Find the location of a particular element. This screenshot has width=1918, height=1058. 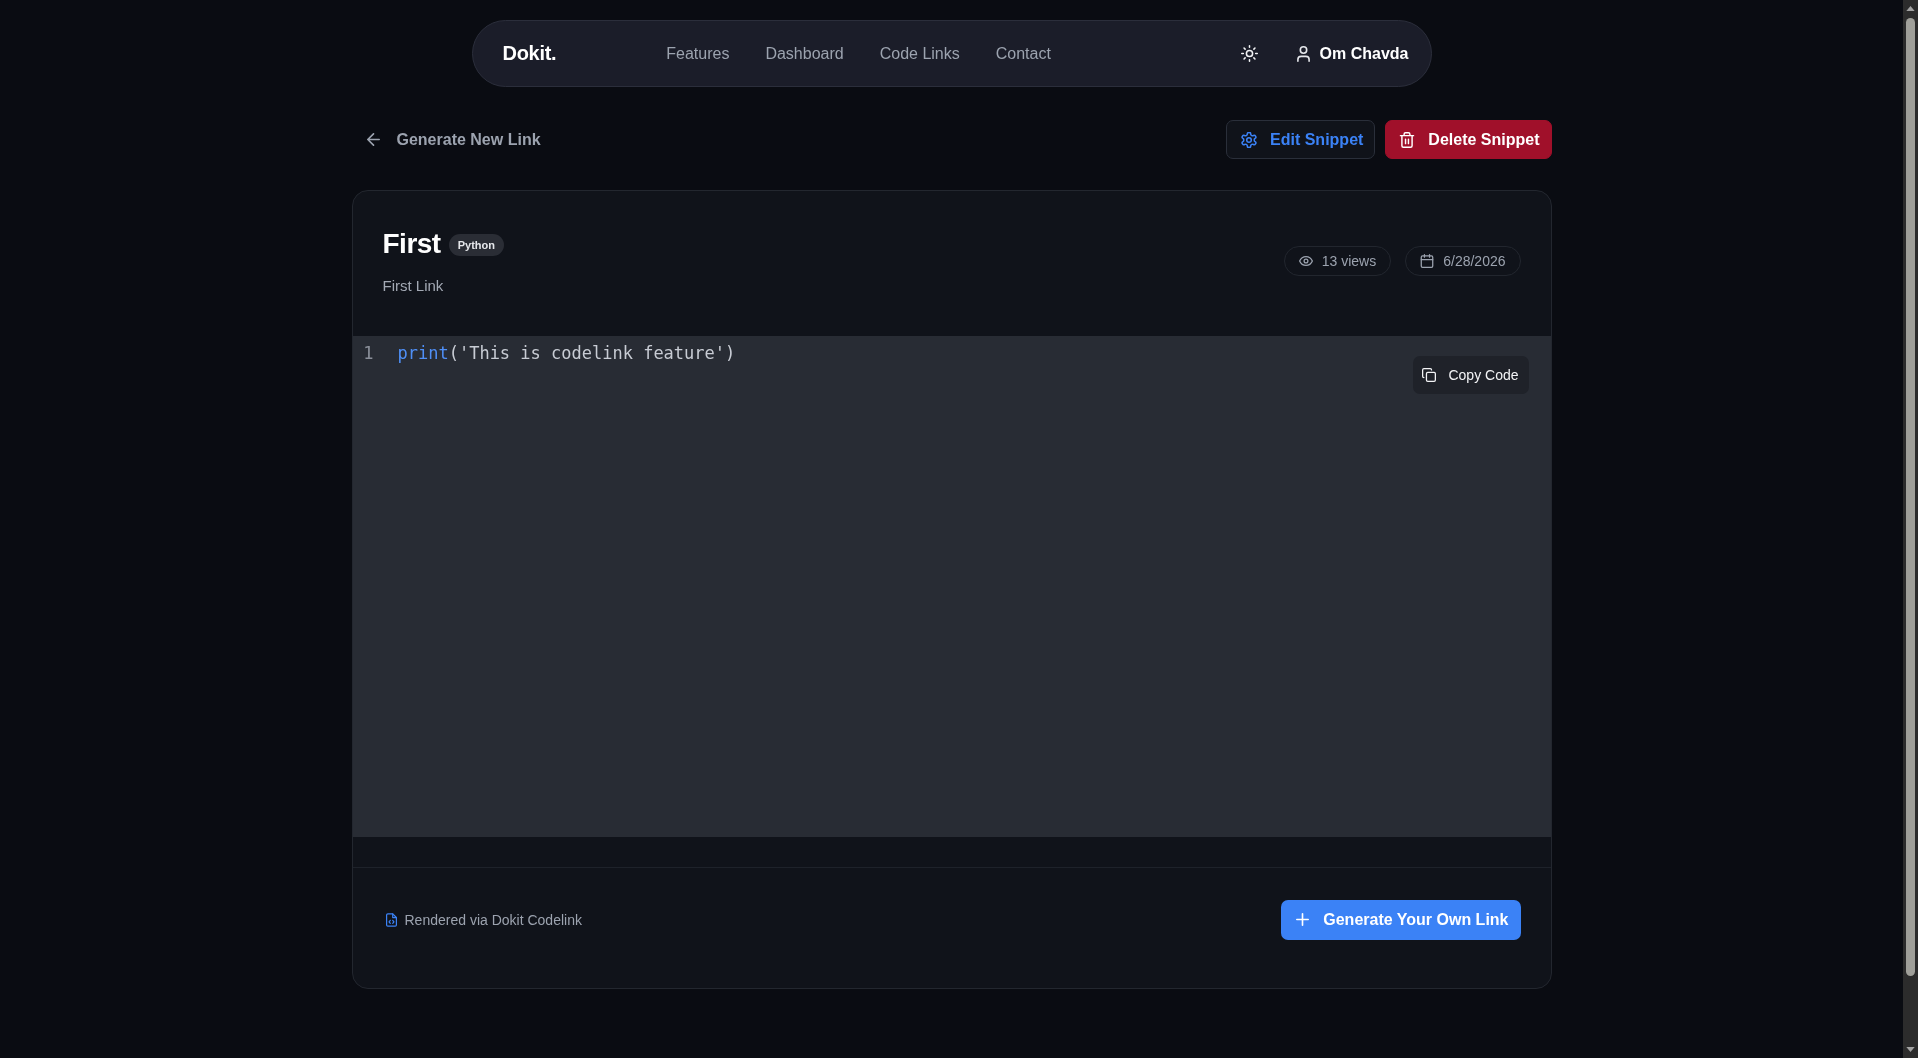

line-number: 1 is located at coordinates (368, 353).